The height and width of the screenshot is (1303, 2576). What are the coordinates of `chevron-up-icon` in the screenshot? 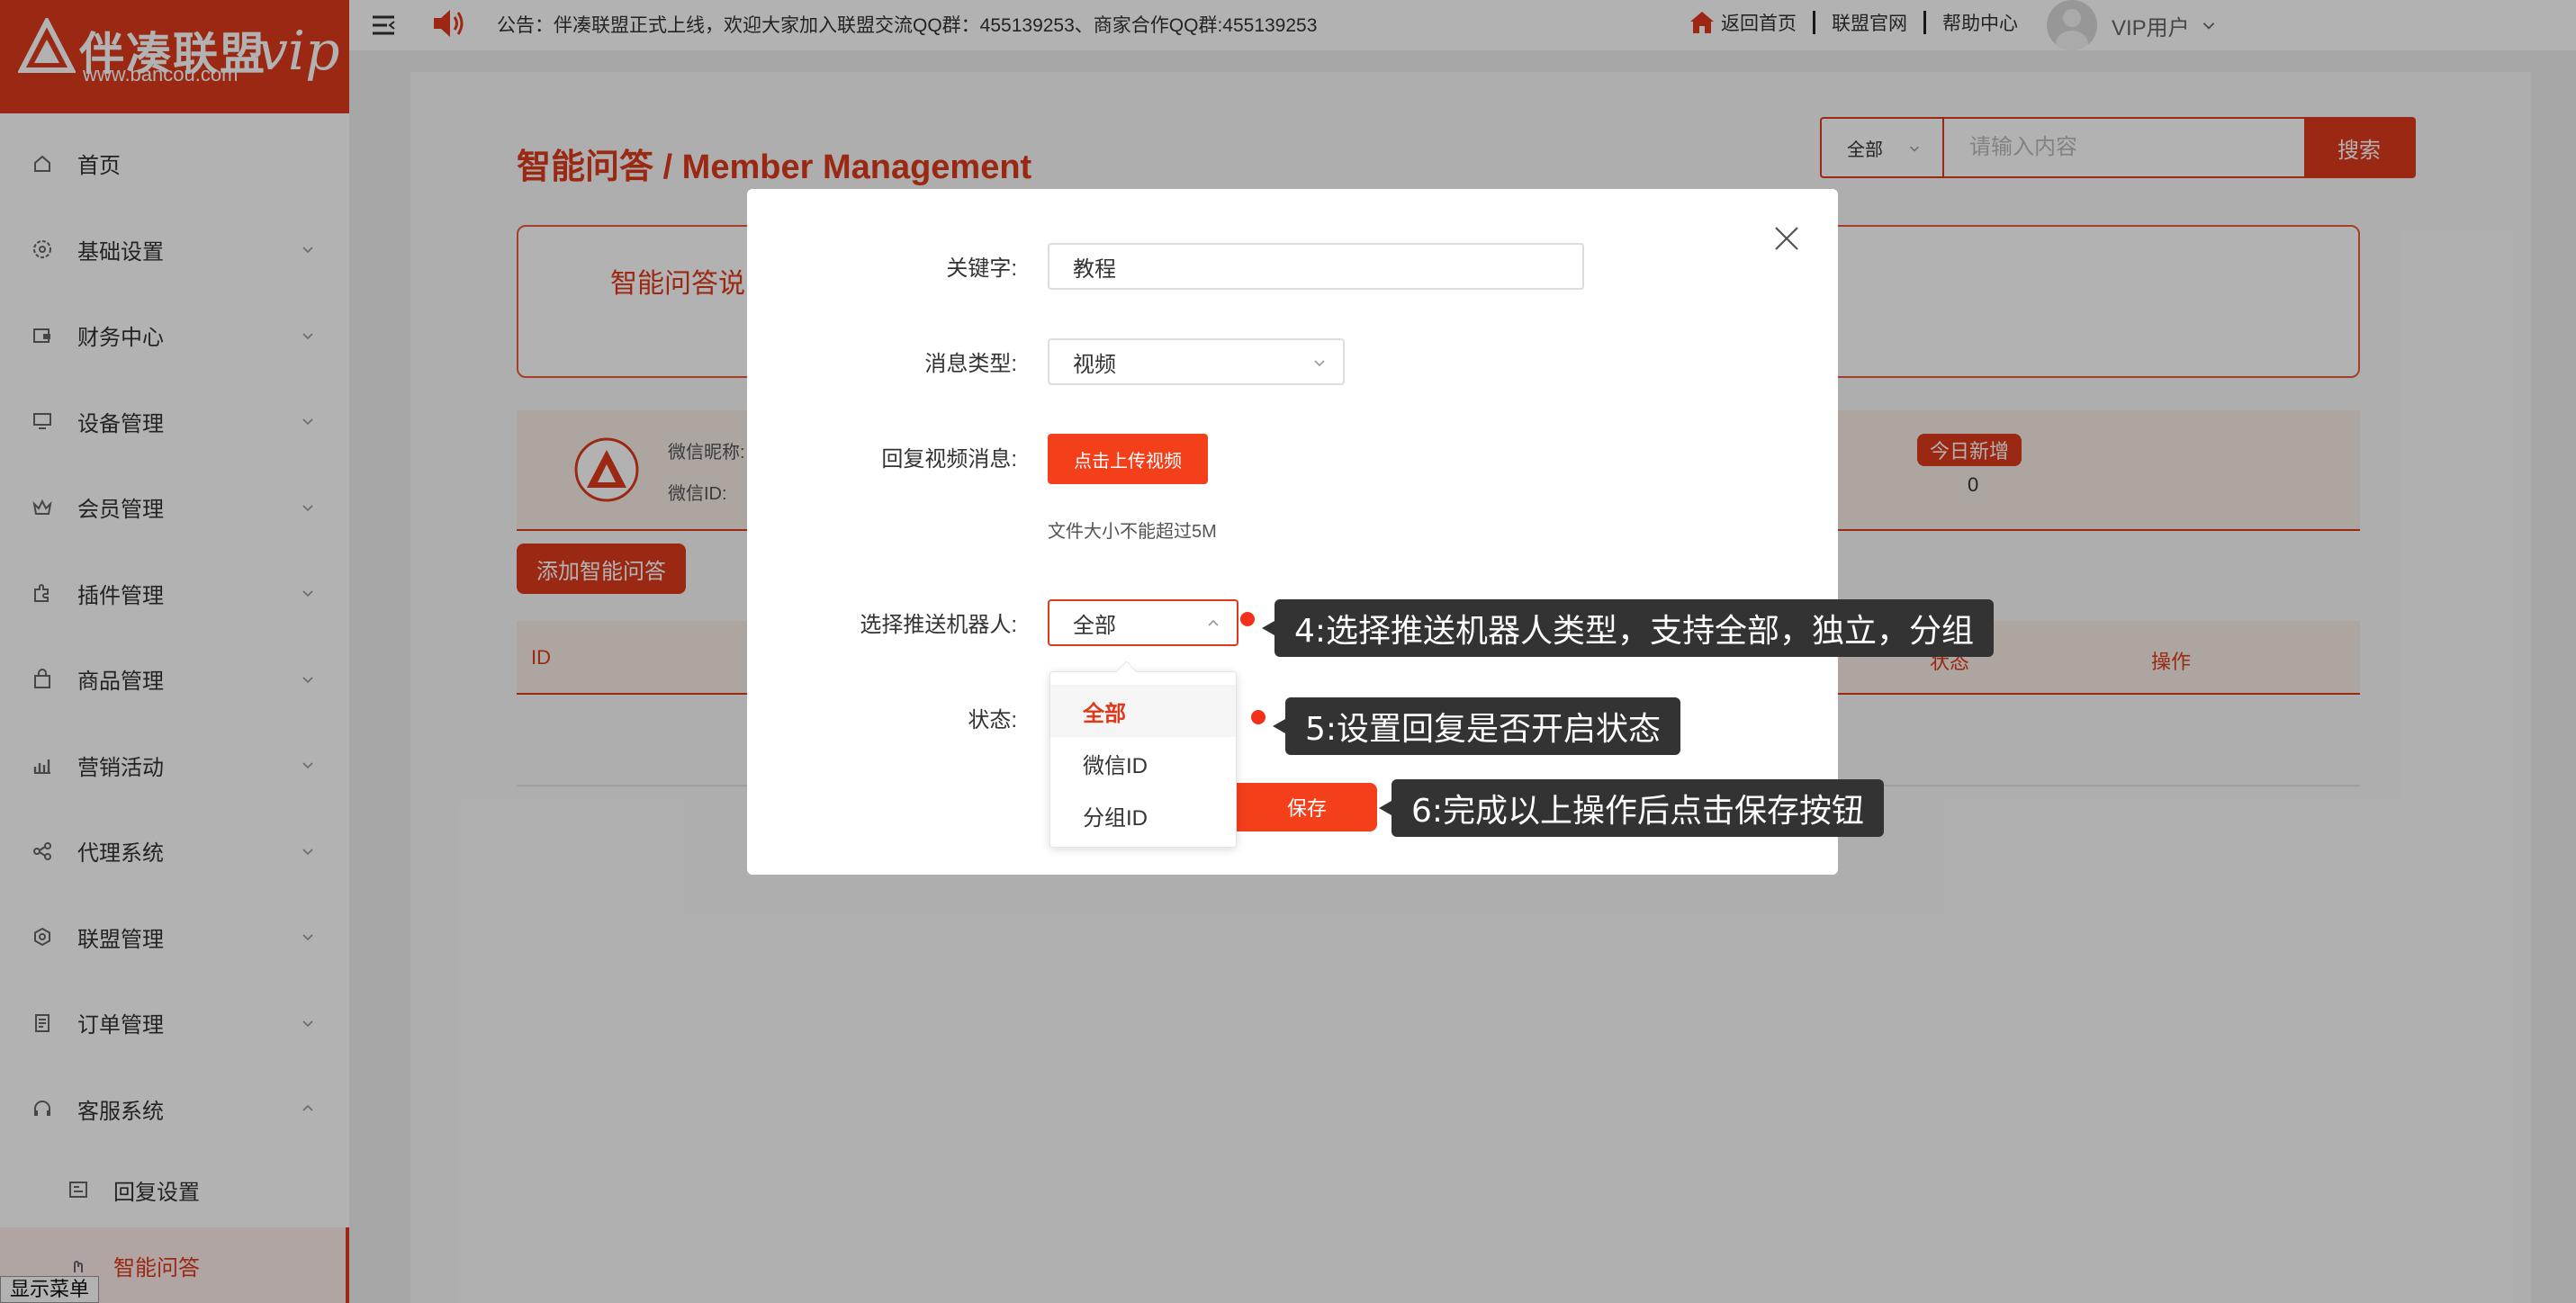 It's located at (1213, 622).